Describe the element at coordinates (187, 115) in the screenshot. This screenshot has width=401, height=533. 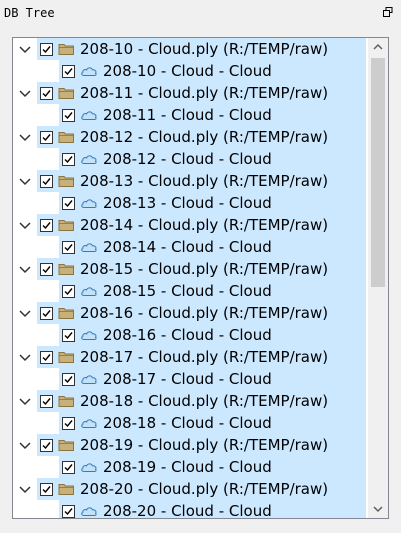
I see `cloud-label: 208-11 - Cloud - Cloud` at that location.